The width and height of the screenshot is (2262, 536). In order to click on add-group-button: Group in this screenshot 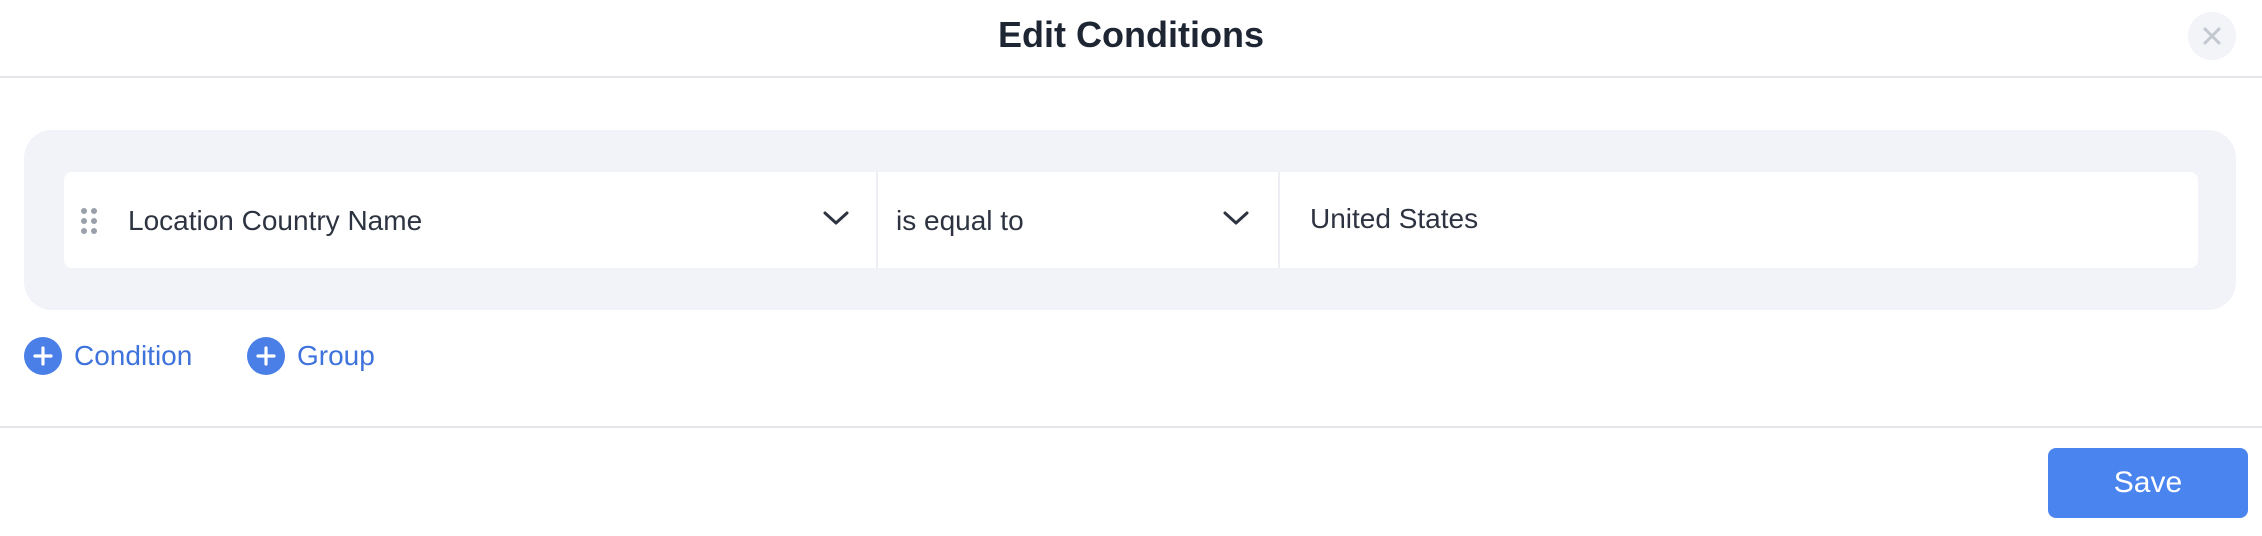, I will do `click(311, 356)`.